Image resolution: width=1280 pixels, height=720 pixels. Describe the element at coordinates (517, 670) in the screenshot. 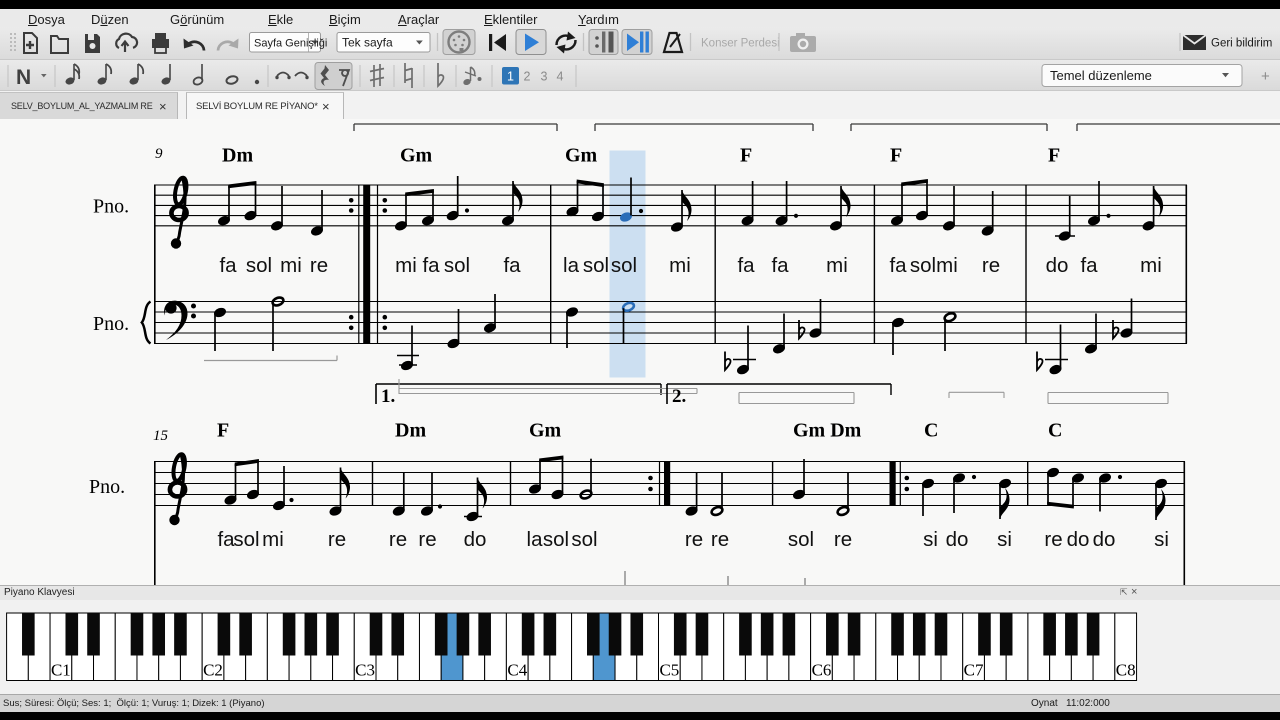

I see `svg-text: C4` at that location.